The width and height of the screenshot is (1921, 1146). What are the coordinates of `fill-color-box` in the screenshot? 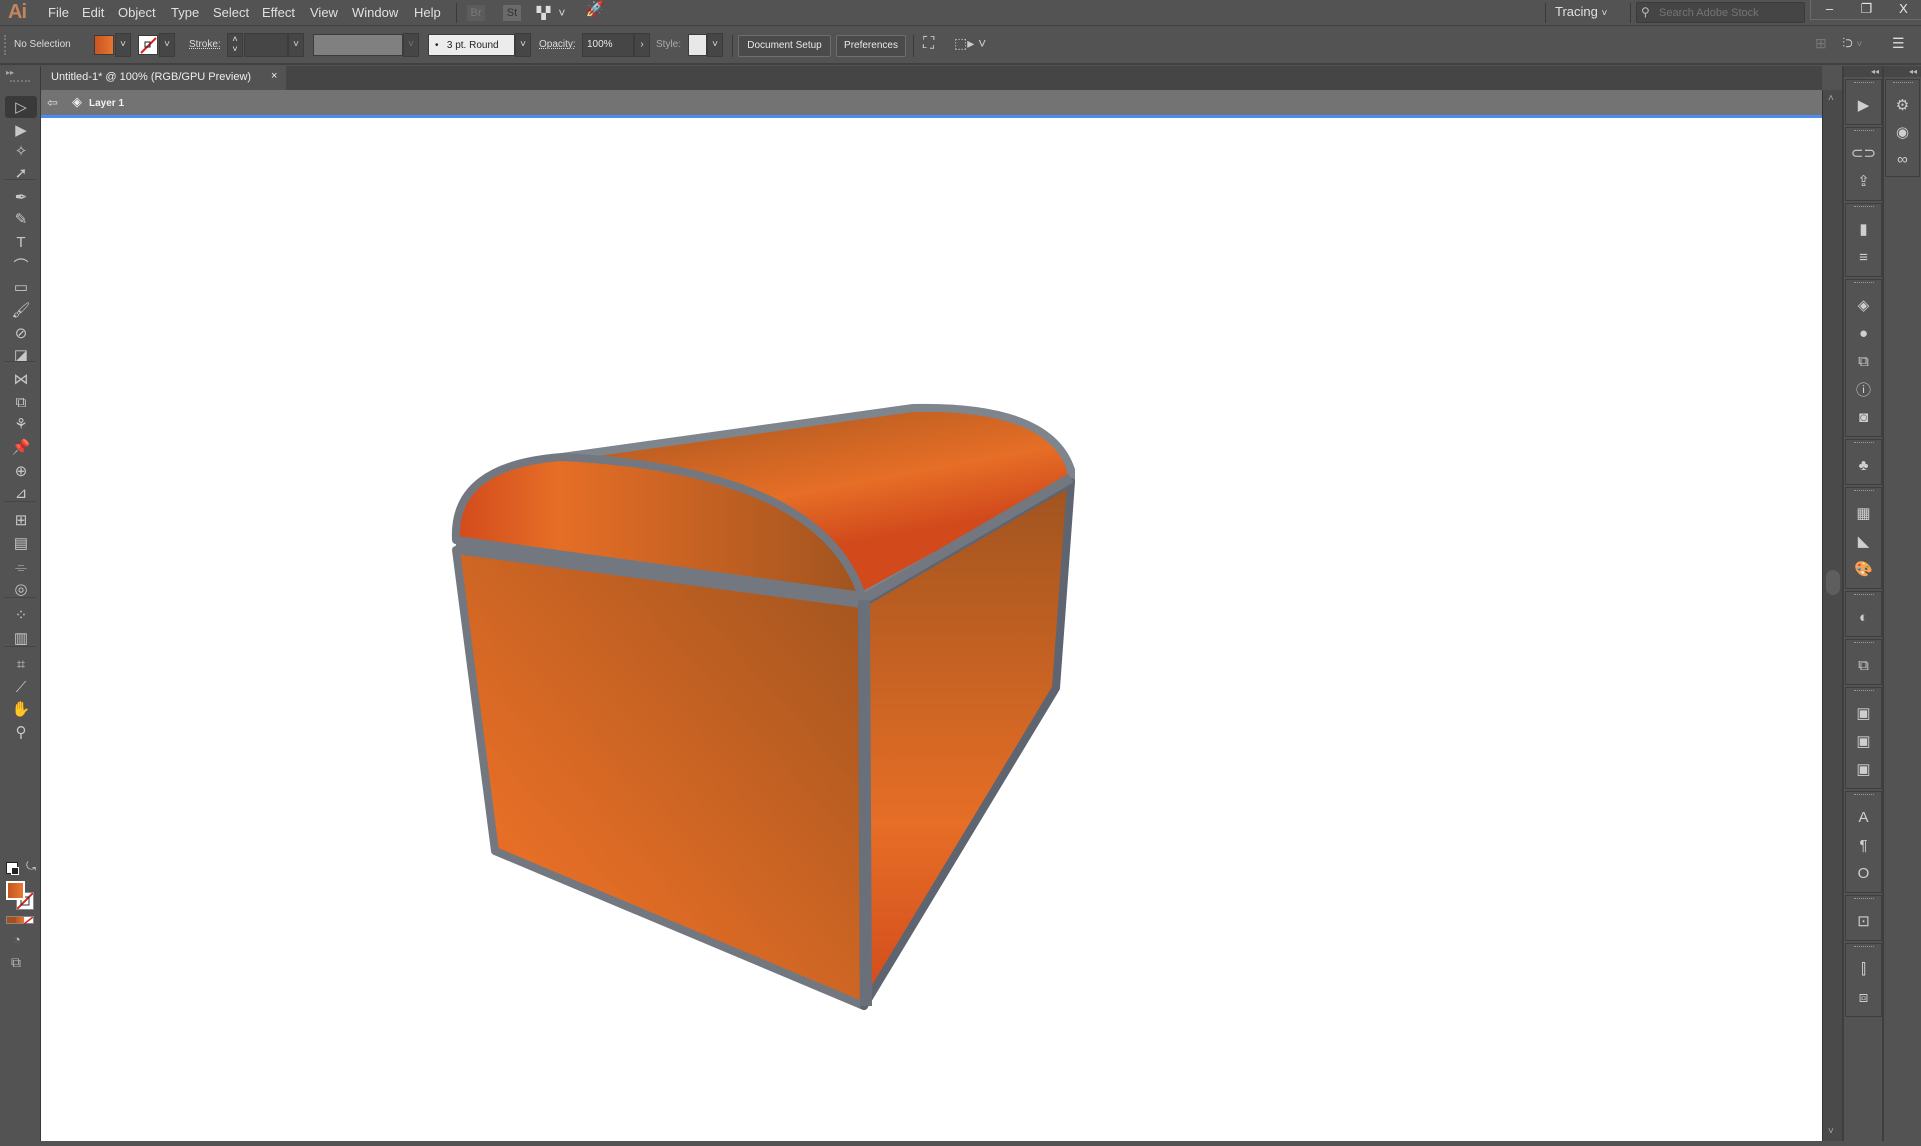 It's located at (15, 890).